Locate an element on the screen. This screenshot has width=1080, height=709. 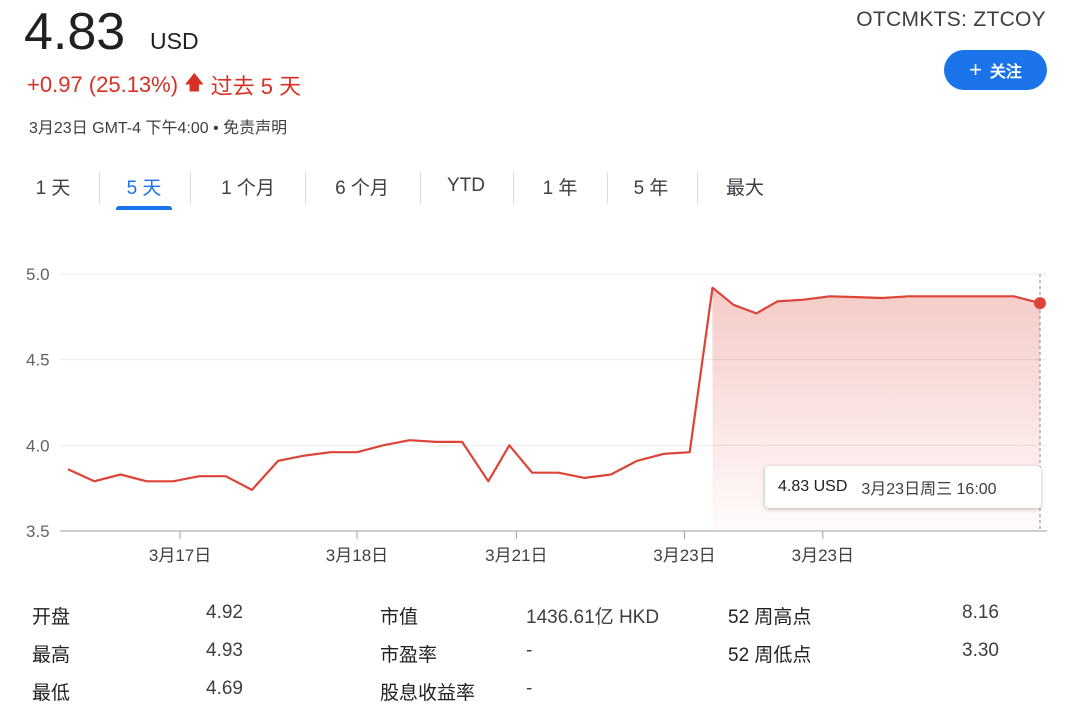
stat-label: 开盘 is located at coordinates (51, 617).